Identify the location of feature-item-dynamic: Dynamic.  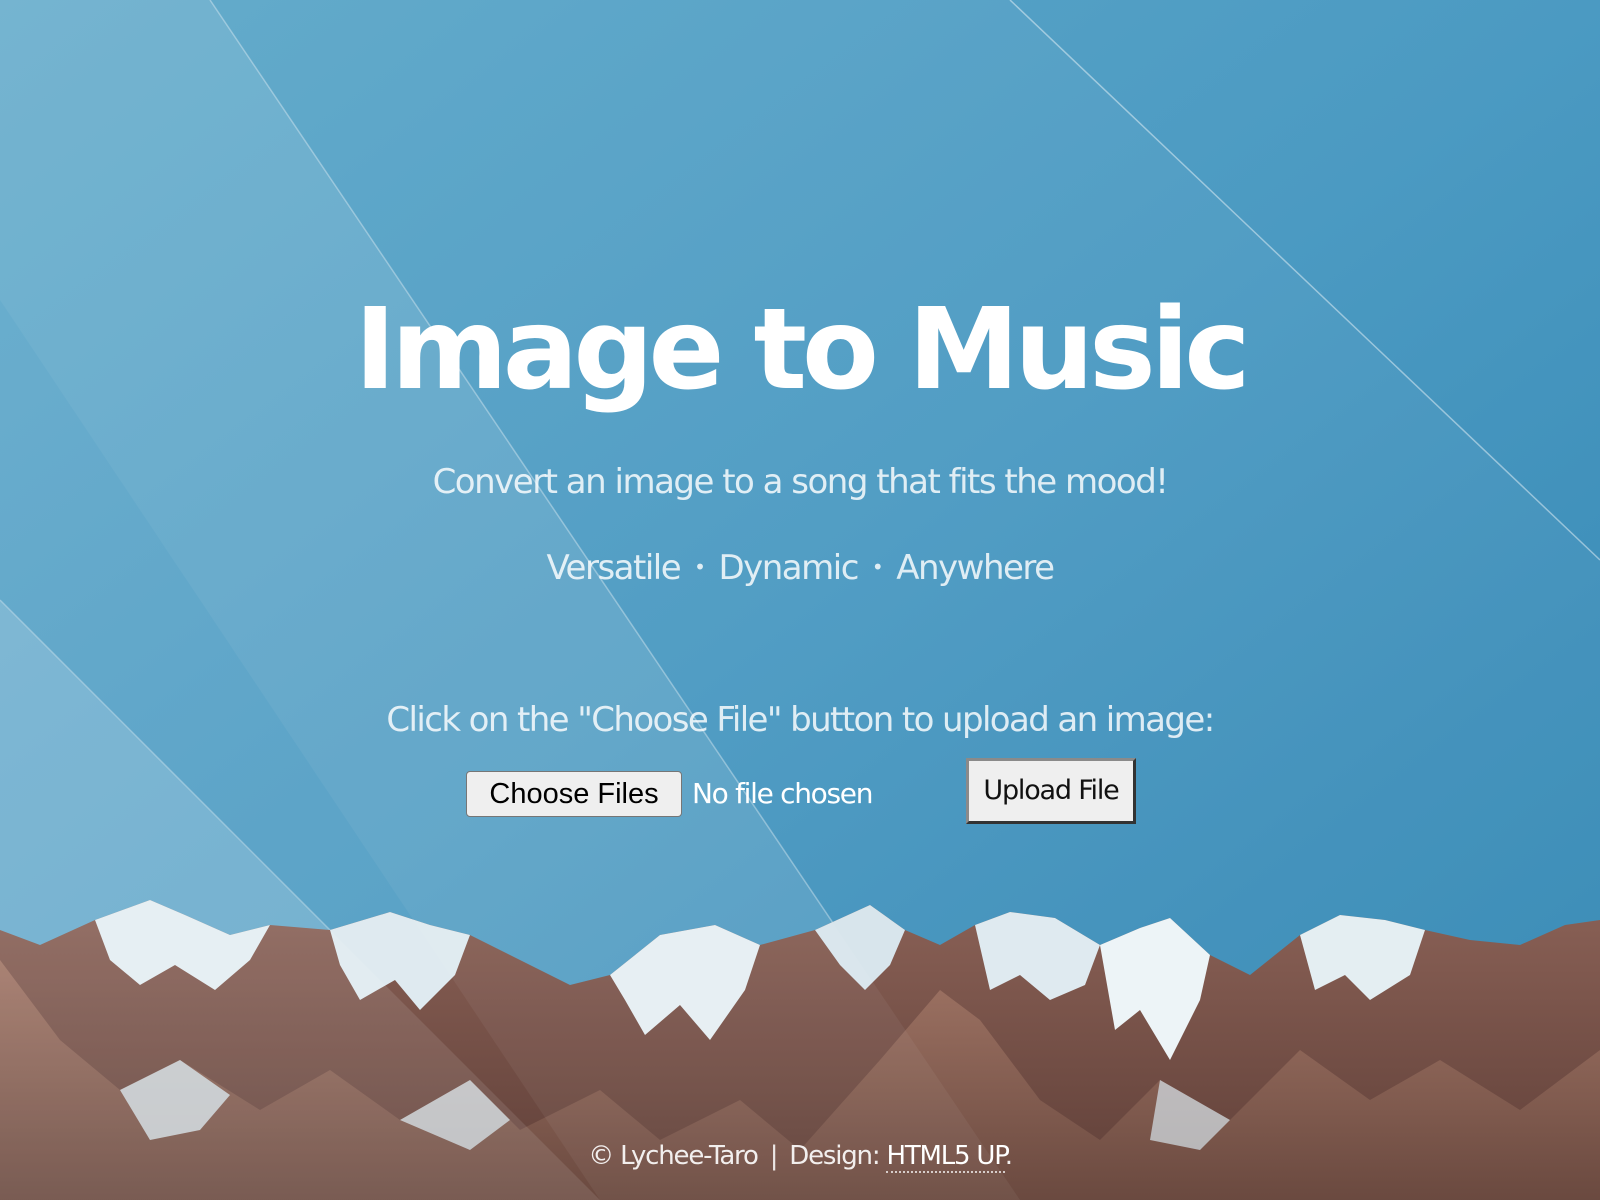
(788, 568).